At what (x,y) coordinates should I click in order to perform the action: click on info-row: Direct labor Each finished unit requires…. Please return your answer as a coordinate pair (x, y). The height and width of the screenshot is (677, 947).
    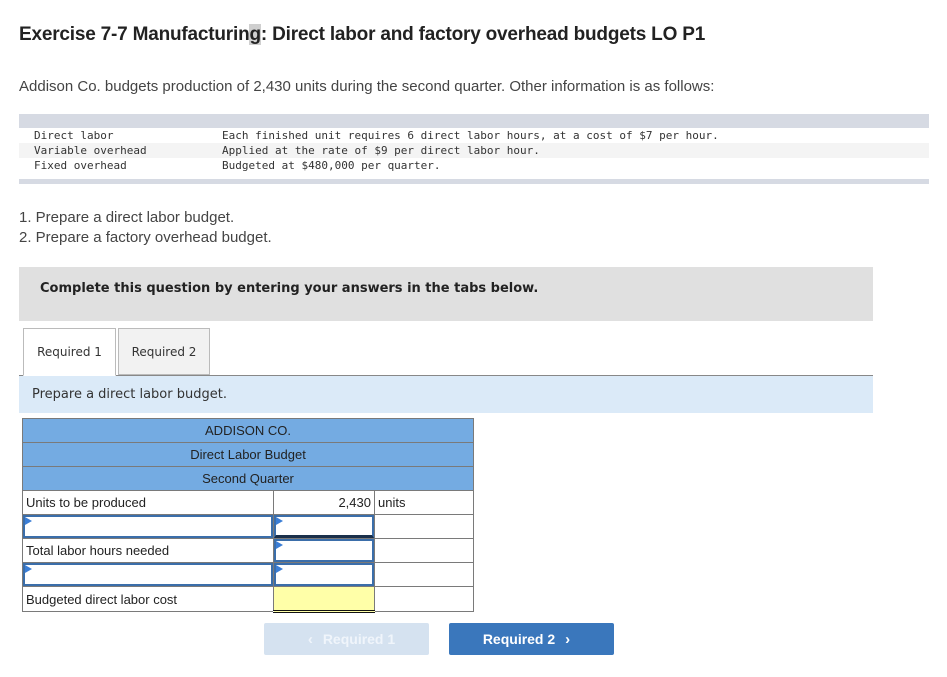
    Looking at the image, I should click on (474, 135).